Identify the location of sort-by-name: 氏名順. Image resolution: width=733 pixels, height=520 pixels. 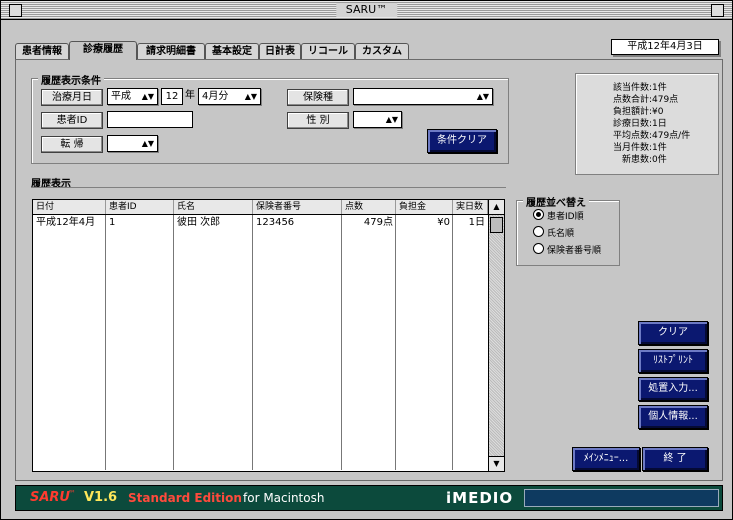
(553, 233).